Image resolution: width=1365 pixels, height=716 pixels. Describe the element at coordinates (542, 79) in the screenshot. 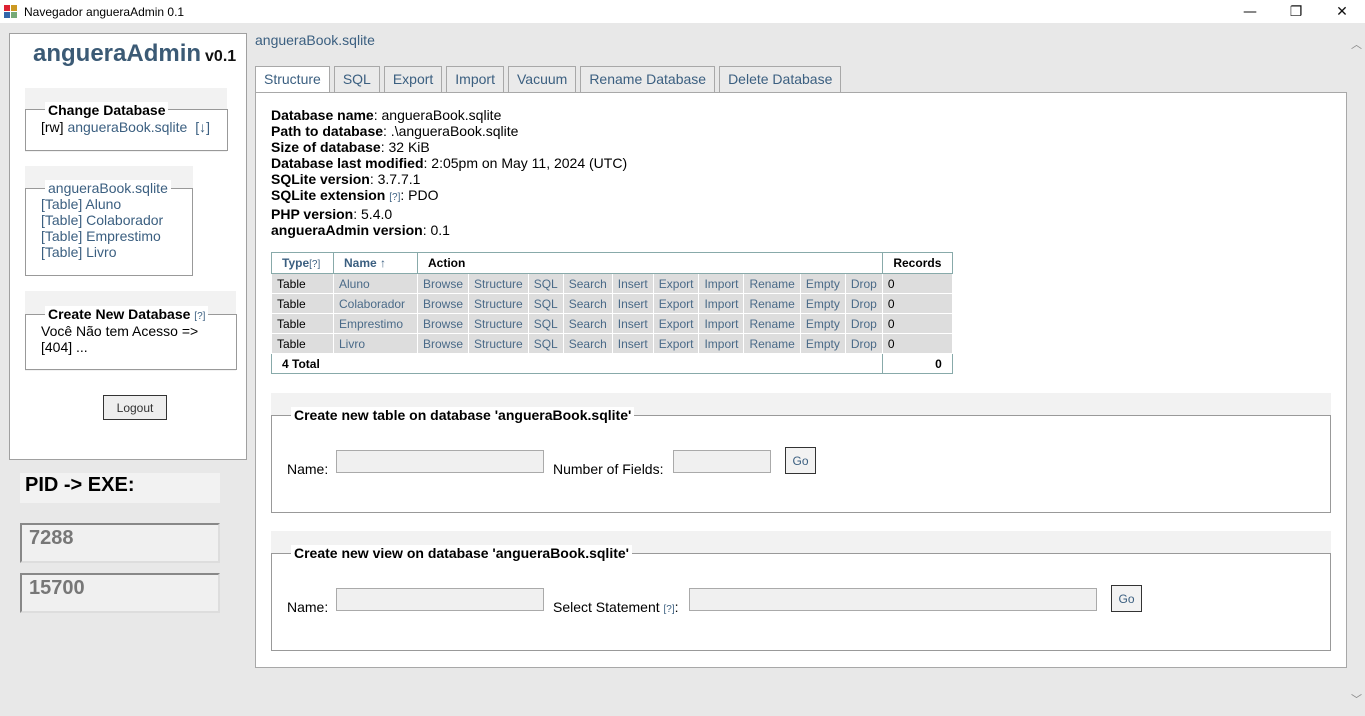

I see `tab-vacuum: Vacuum` at that location.